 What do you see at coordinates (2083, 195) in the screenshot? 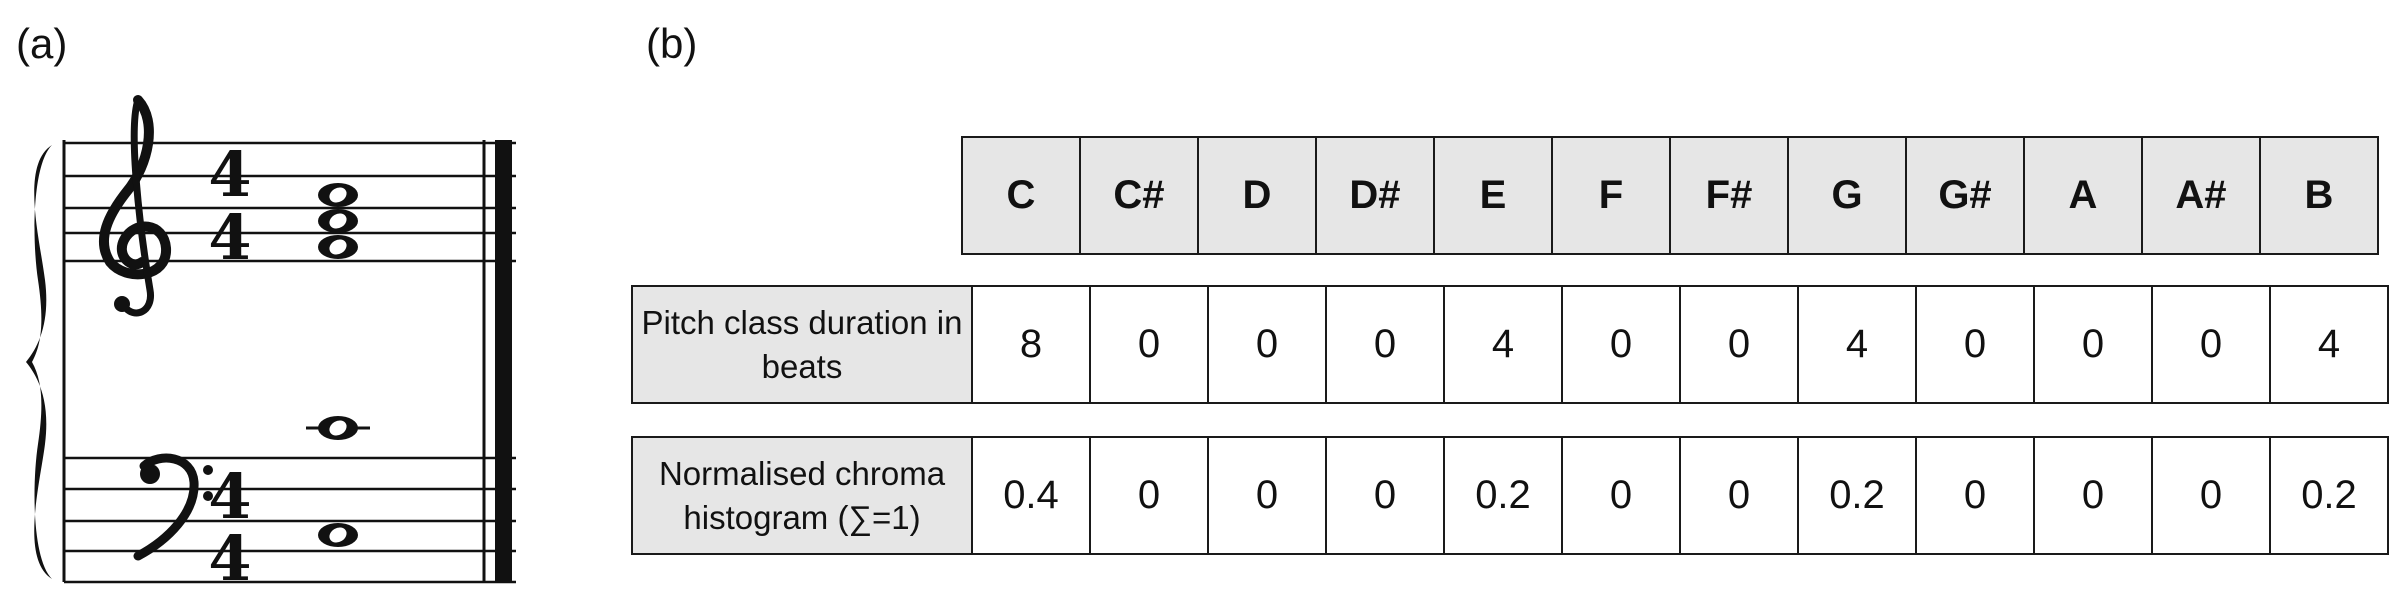
I see `pitch-class-header-cell: A` at bounding box center [2083, 195].